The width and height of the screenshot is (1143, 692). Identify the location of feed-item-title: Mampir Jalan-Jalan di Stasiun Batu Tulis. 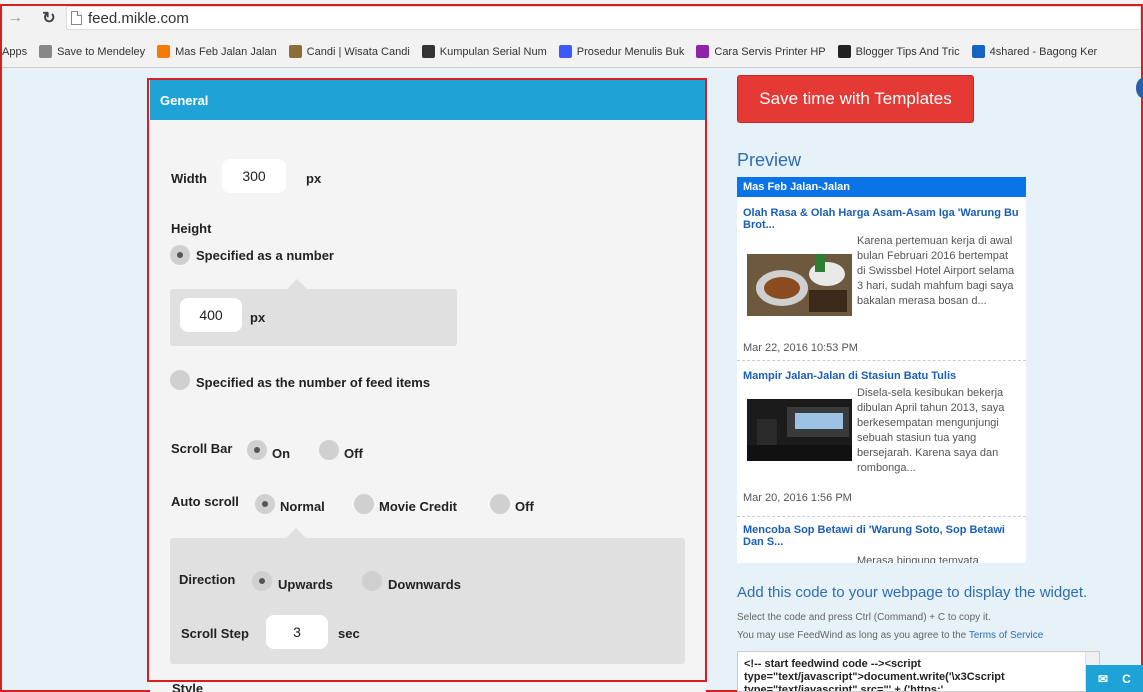
(881, 376).